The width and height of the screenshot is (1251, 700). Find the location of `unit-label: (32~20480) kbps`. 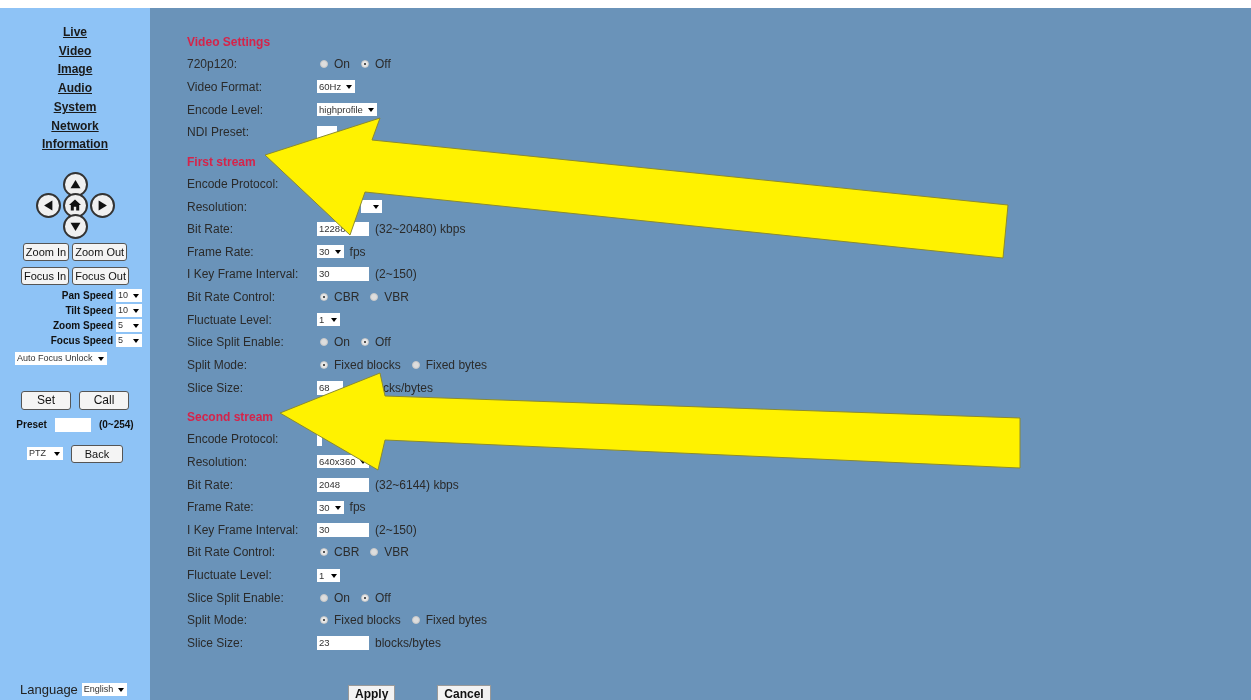

unit-label: (32~20480) kbps is located at coordinates (420, 229).